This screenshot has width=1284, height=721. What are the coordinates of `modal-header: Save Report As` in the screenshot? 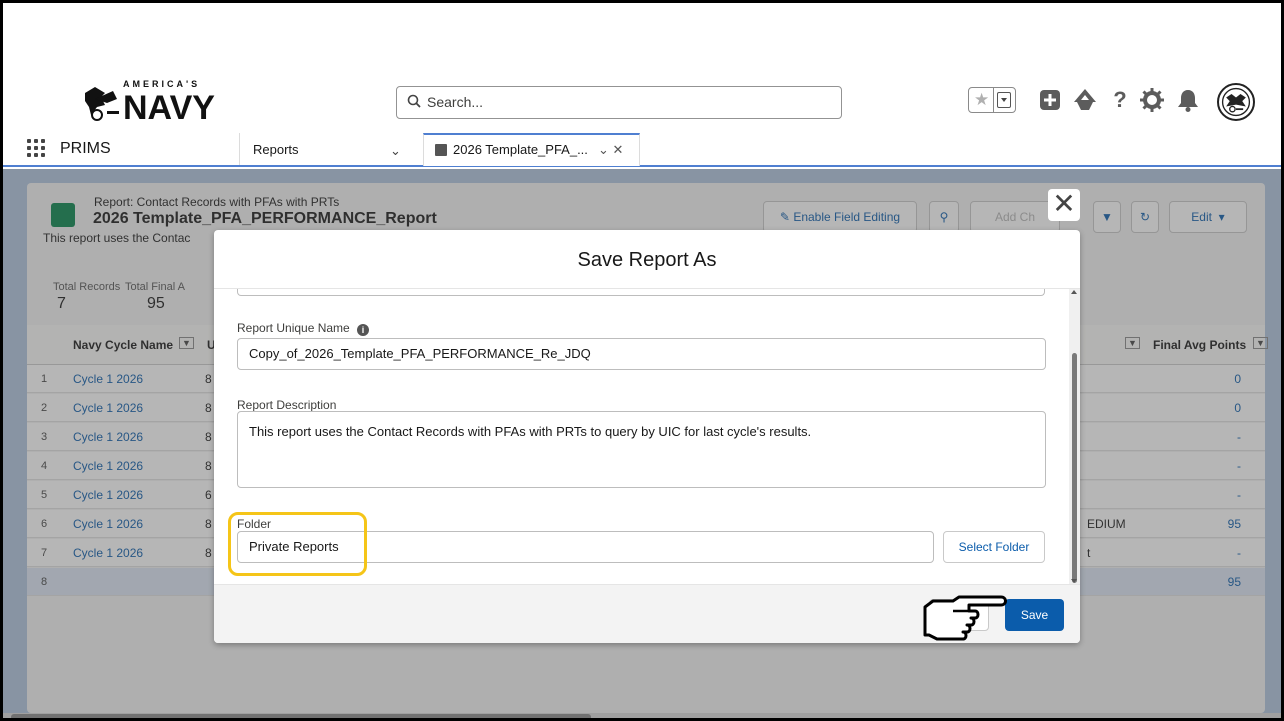 It's located at (647, 259).